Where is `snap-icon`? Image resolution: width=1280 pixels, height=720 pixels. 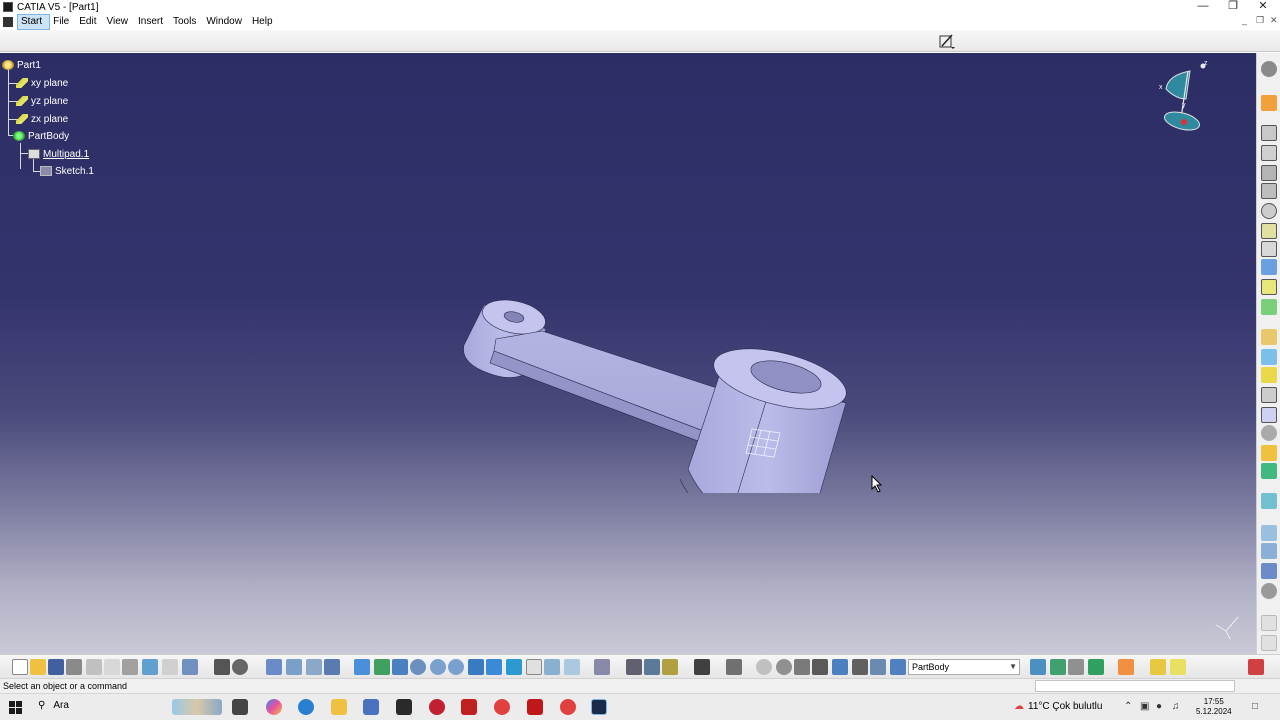
snap-icon is located at coordinates (764, 667).